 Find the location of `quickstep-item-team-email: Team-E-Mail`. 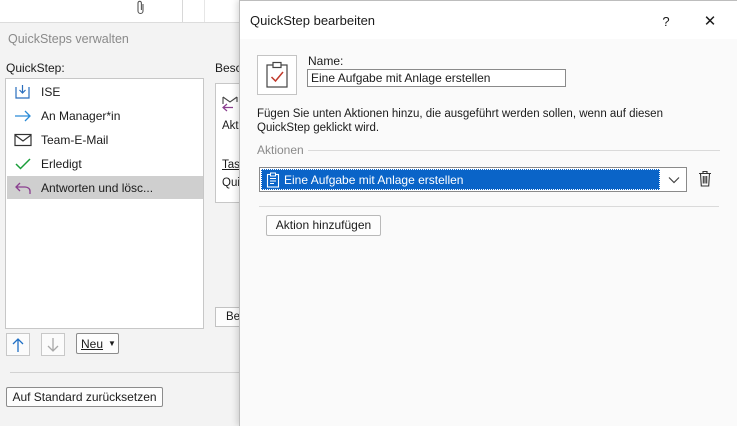

quickstep-item-team-email: Team-E-Mail is located at coordinates (105, 139).